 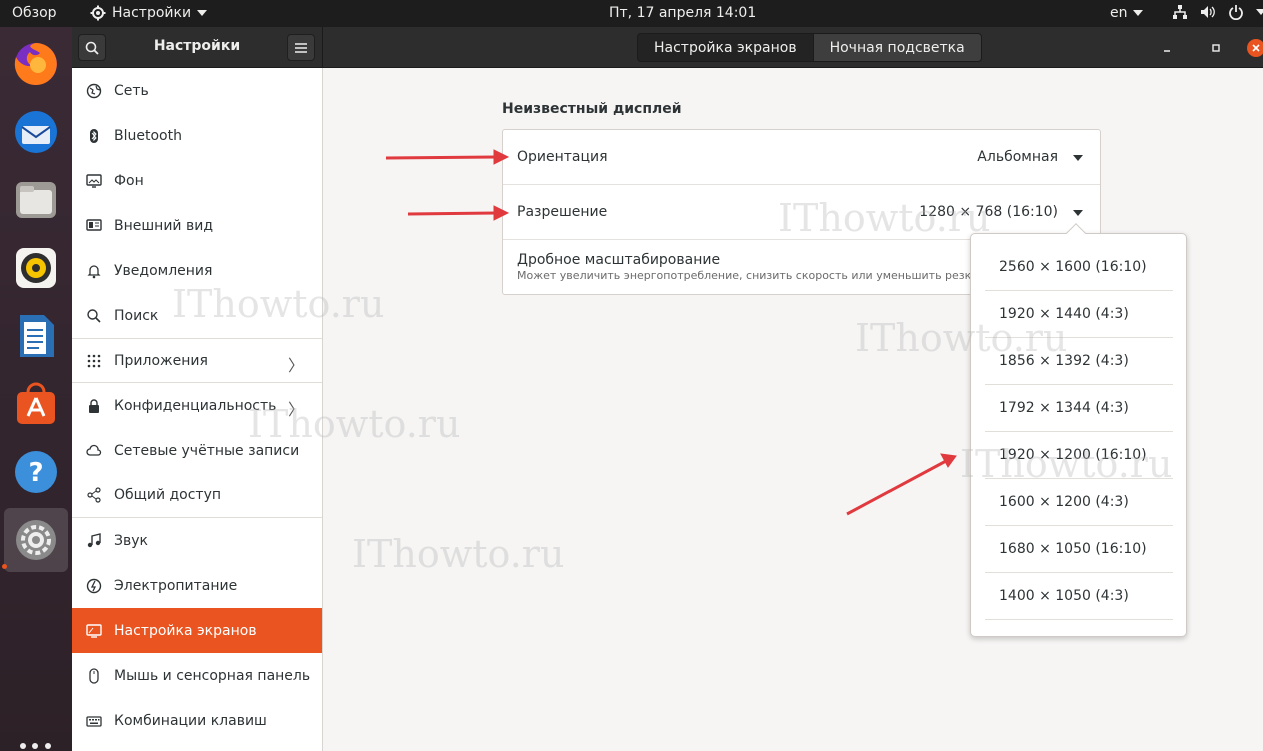 I want to click on sidebar-item-sound: Звук, so click(x=197, y=540).